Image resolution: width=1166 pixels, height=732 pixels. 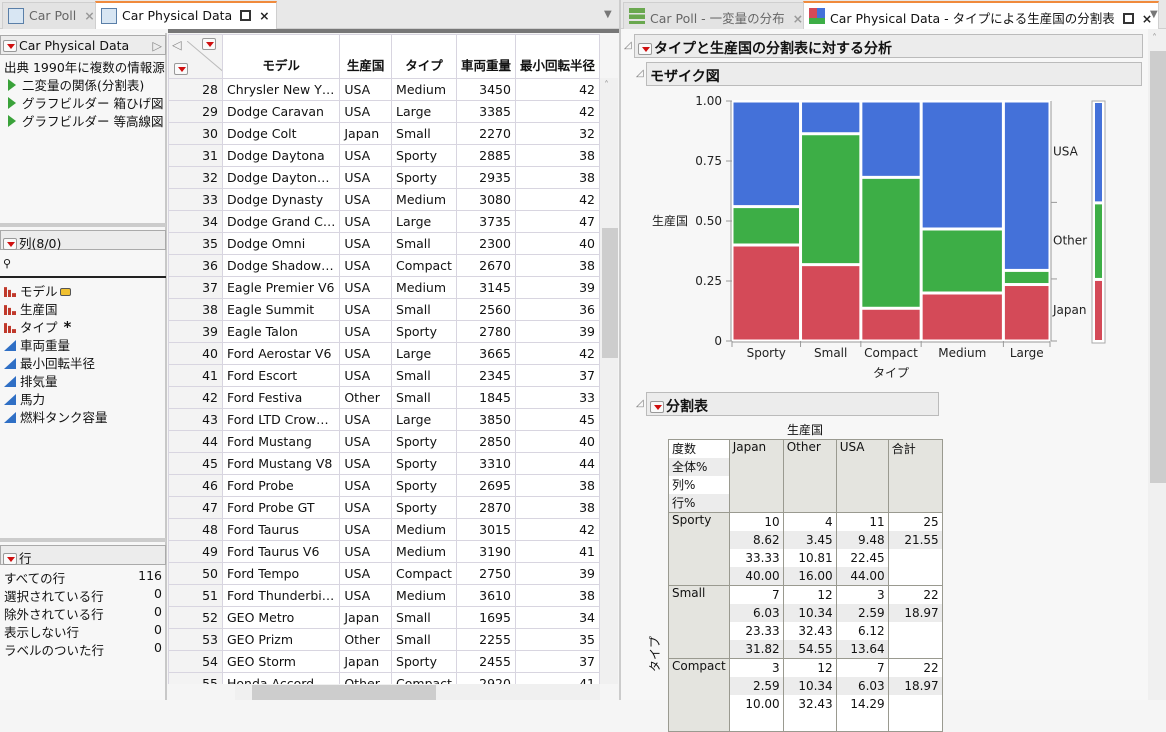 What do you see at coordinates (1157, 364) in the screenshot?
I see `report-vertical-scrollbar: ˄` at bounding box center [1157, 364].